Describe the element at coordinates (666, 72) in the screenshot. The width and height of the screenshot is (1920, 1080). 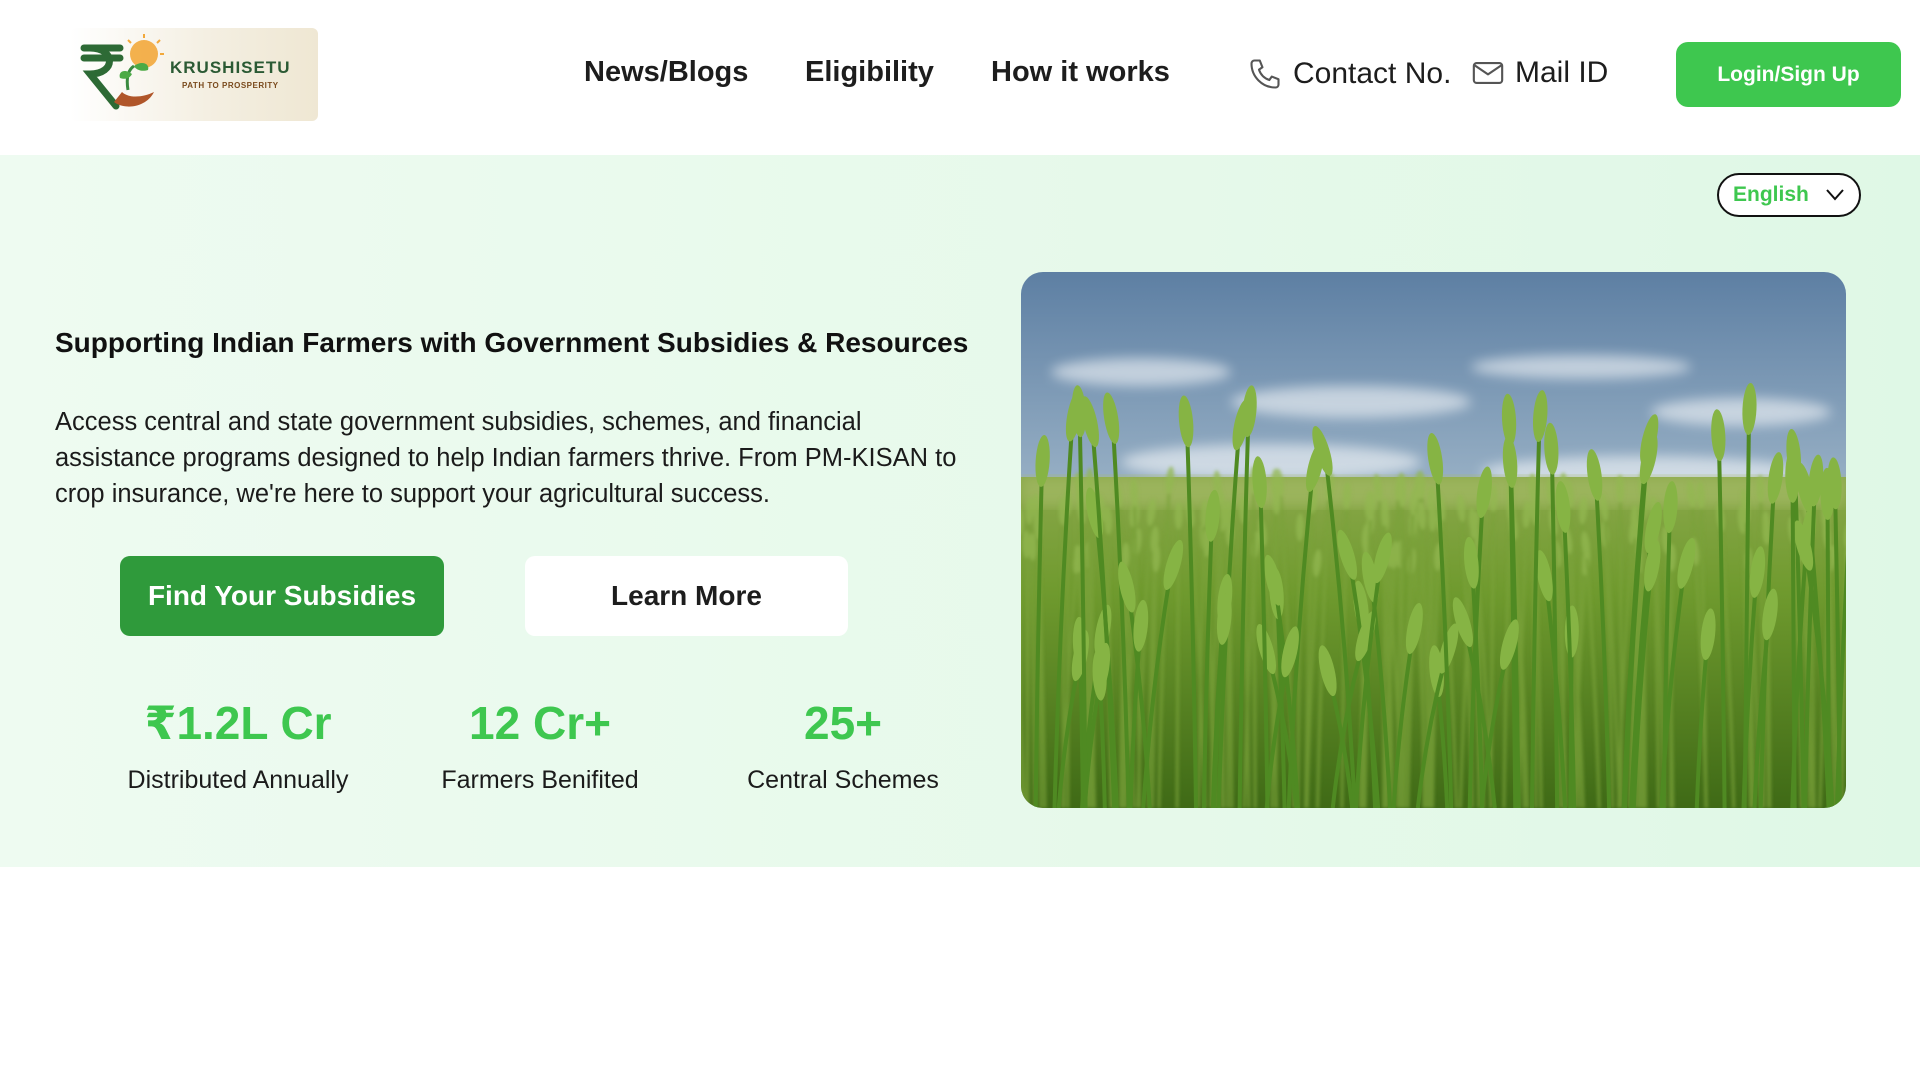
I see `nav-news-blogs: News/Blogs` at that location.